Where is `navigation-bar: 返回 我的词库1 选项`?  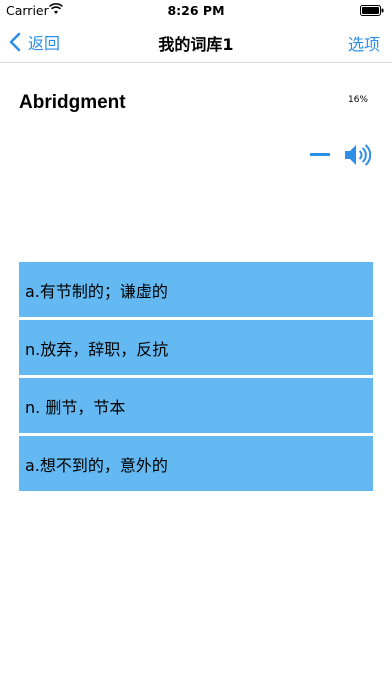 navigation-bar: 返回 我的词库1 选项 is located at coordinates (196, 42).